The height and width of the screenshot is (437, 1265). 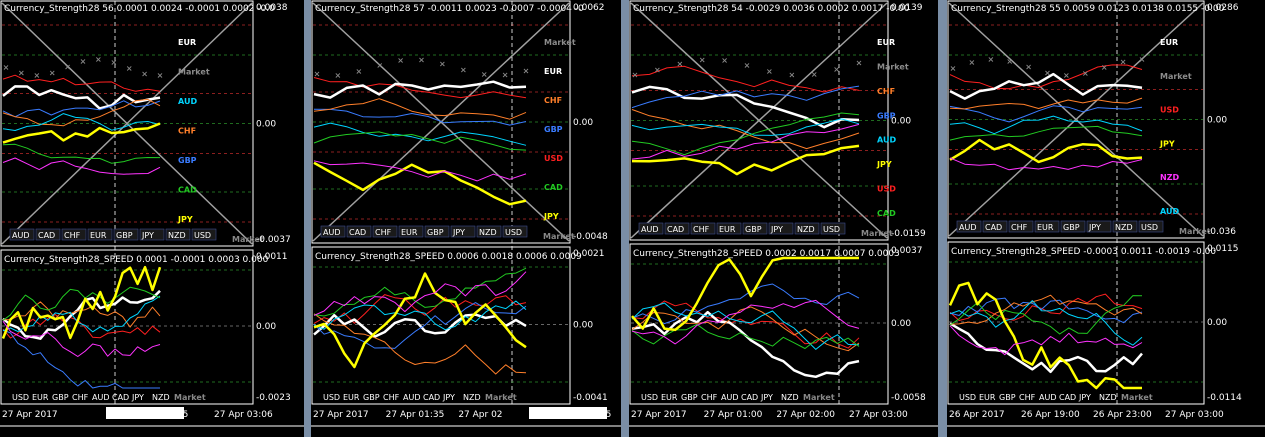 What do you see at coordinates (1122, 415) in the screenshot?
I see `time-label: 26 Apr 23:00` at bounding box center [1122, 415].